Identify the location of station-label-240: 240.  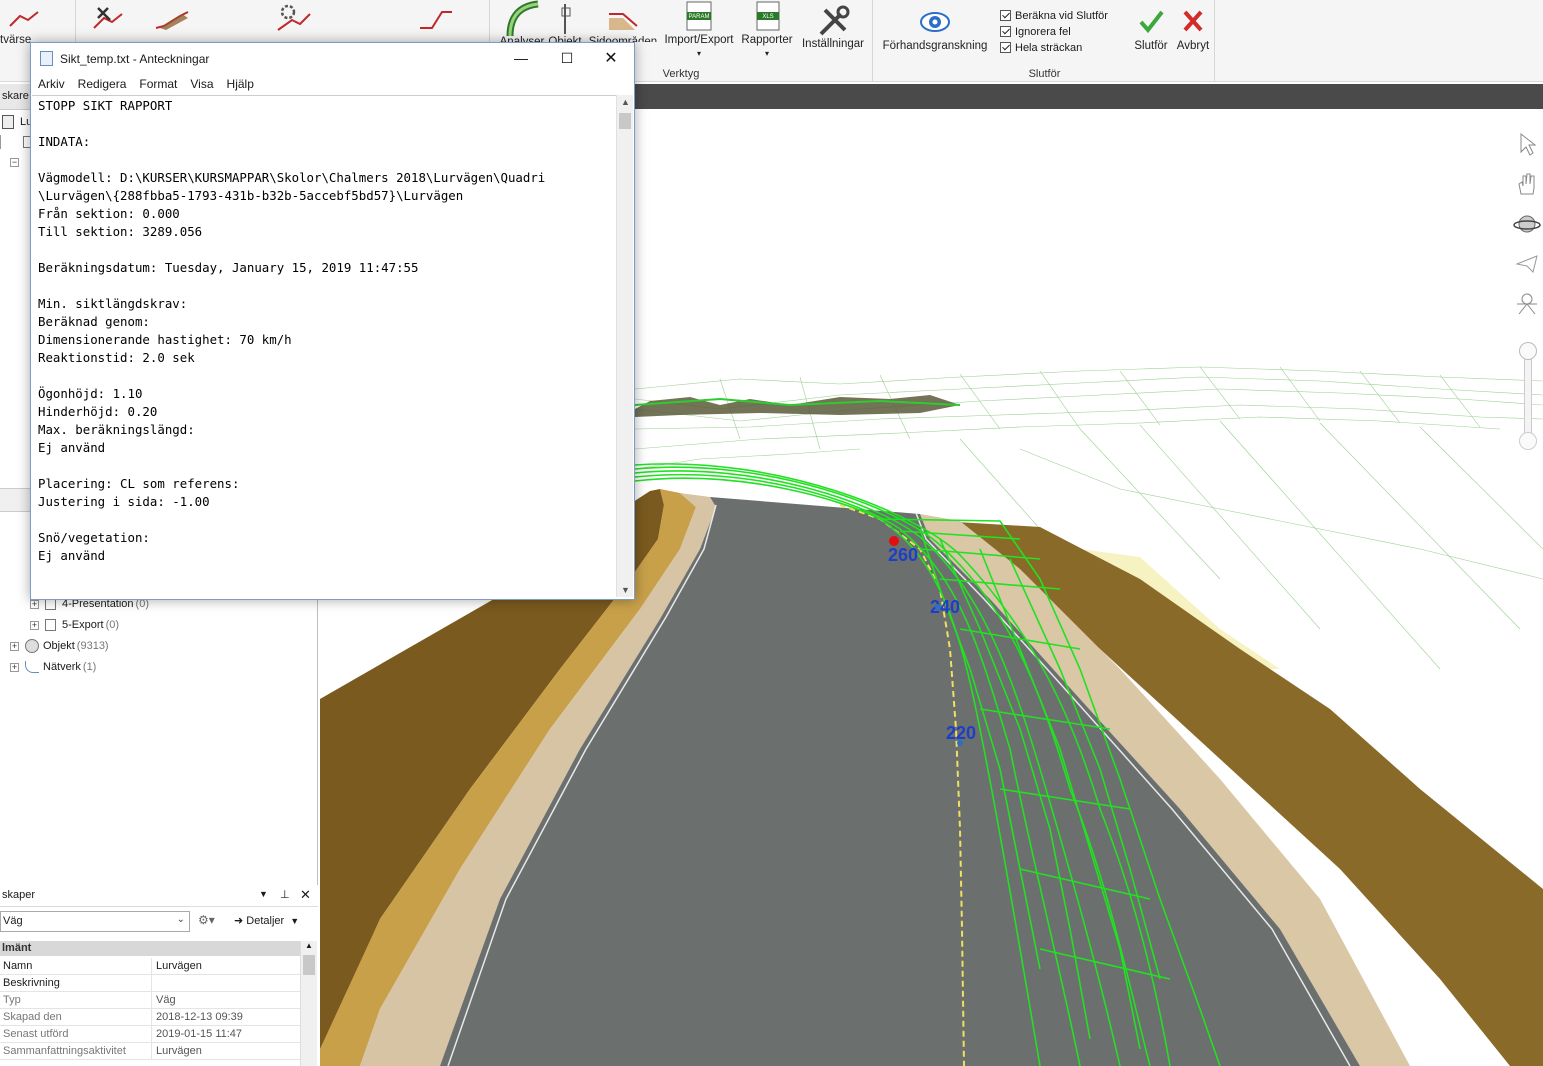
(945, 607).